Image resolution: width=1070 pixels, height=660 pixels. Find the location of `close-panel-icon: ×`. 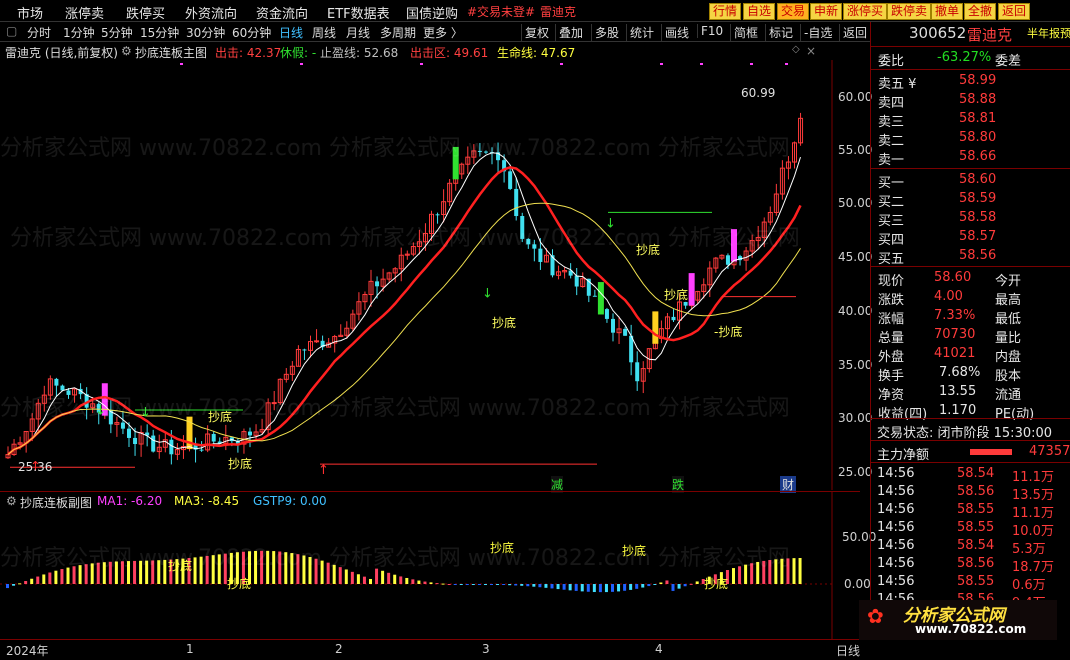

close-panel-icon: × is located at coordinates (811, 51).